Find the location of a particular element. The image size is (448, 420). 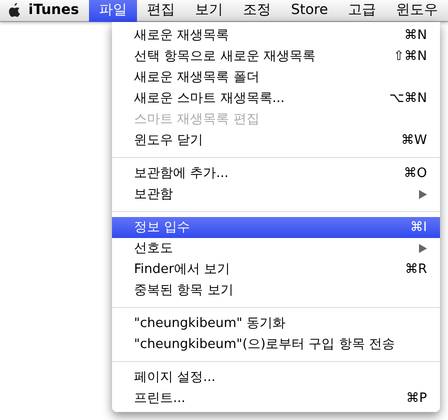

menu-title: 파일 is located at coordinates (112, 11).